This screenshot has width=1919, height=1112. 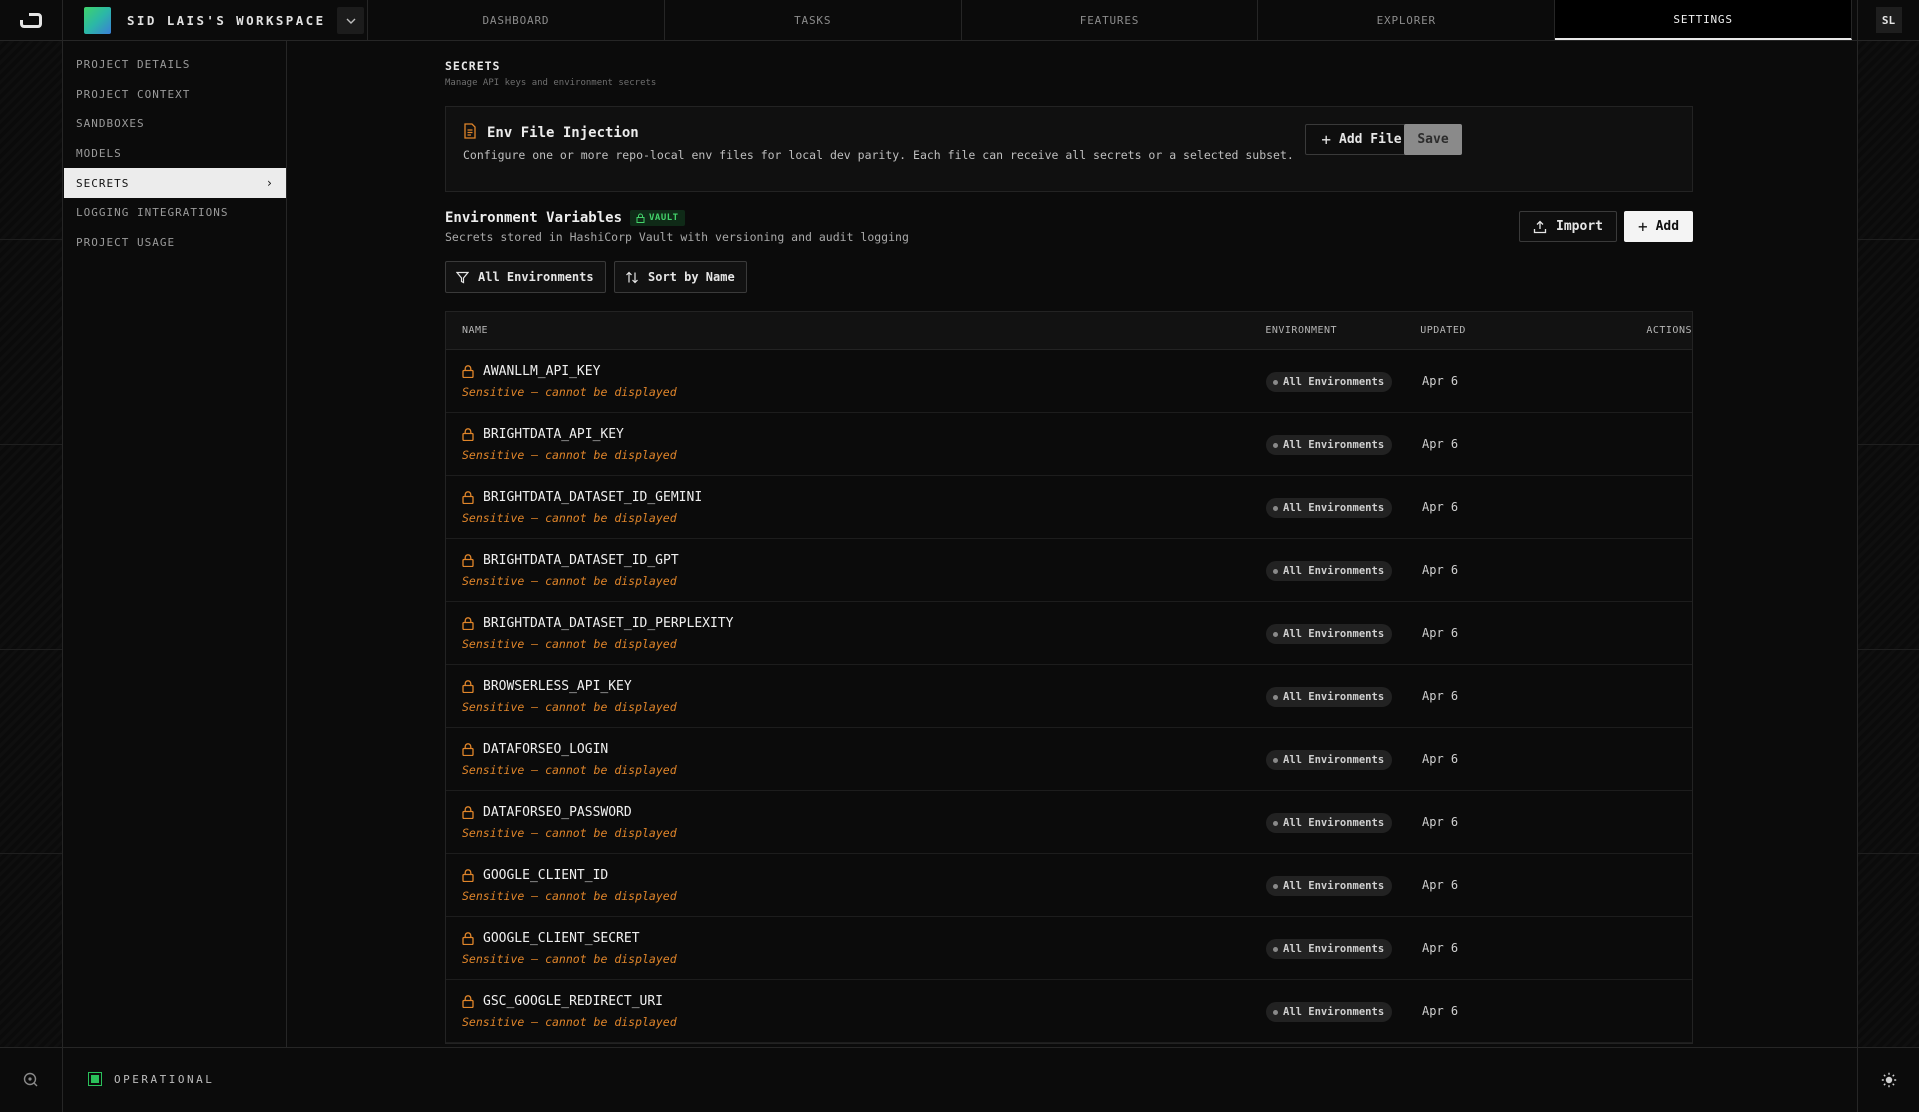 I want to click on tab-explorer: EXPLORER, so click(x=1407, y=20).